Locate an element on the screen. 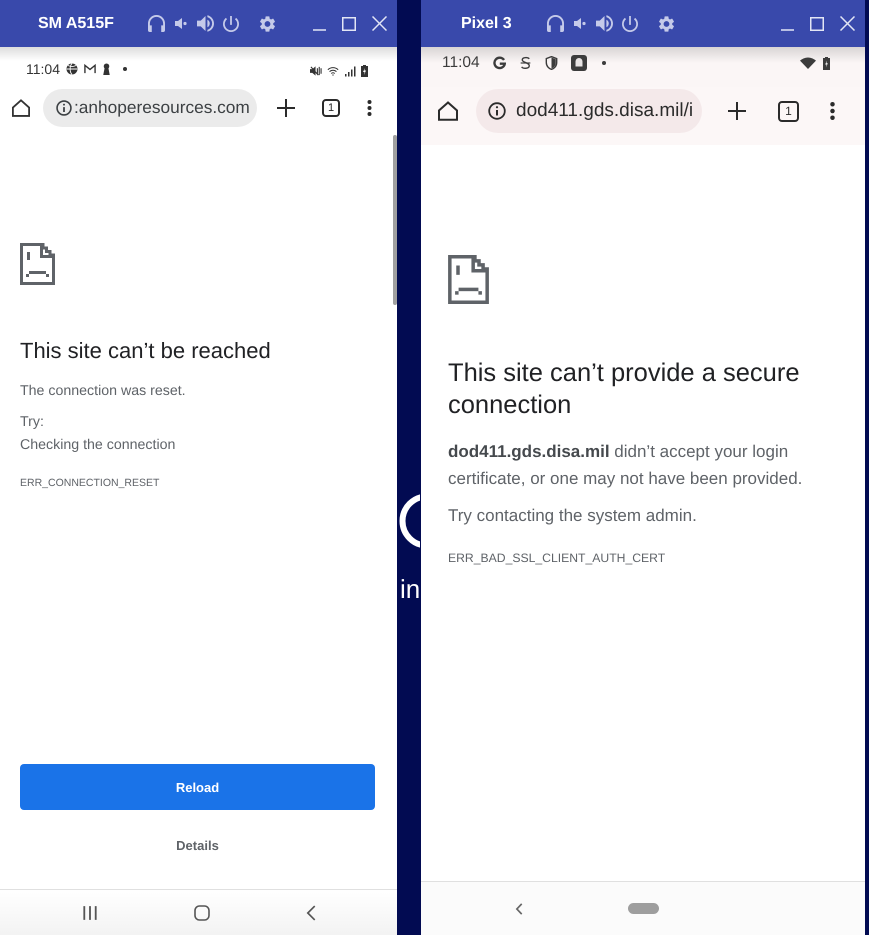 The height and width of the screenshot is (935, 869). home-pill-icon is located at coordinates (643, 908).